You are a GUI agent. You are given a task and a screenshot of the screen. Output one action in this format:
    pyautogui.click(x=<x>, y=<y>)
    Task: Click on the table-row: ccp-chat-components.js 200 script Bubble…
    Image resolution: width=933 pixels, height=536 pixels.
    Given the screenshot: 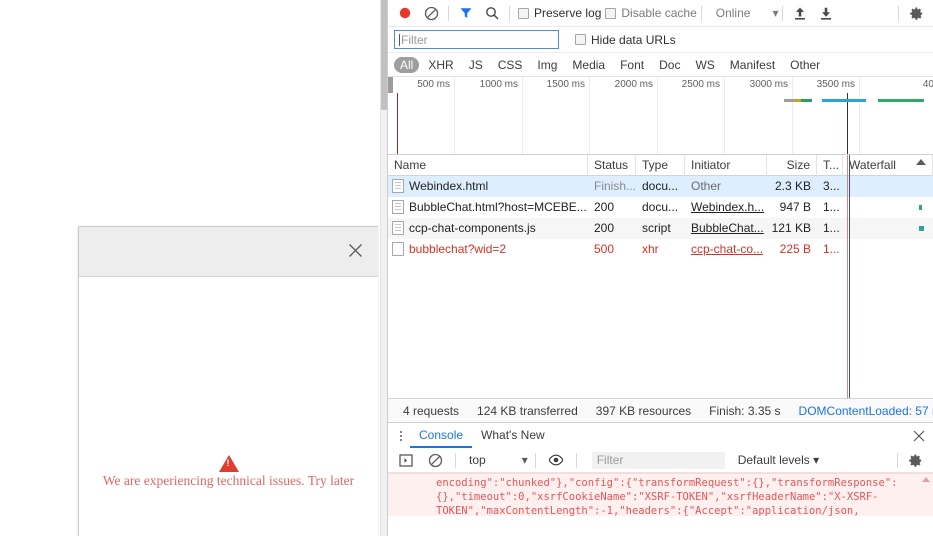 What is the action you would take?
    pyautogui.click(x=660, y=228)
    